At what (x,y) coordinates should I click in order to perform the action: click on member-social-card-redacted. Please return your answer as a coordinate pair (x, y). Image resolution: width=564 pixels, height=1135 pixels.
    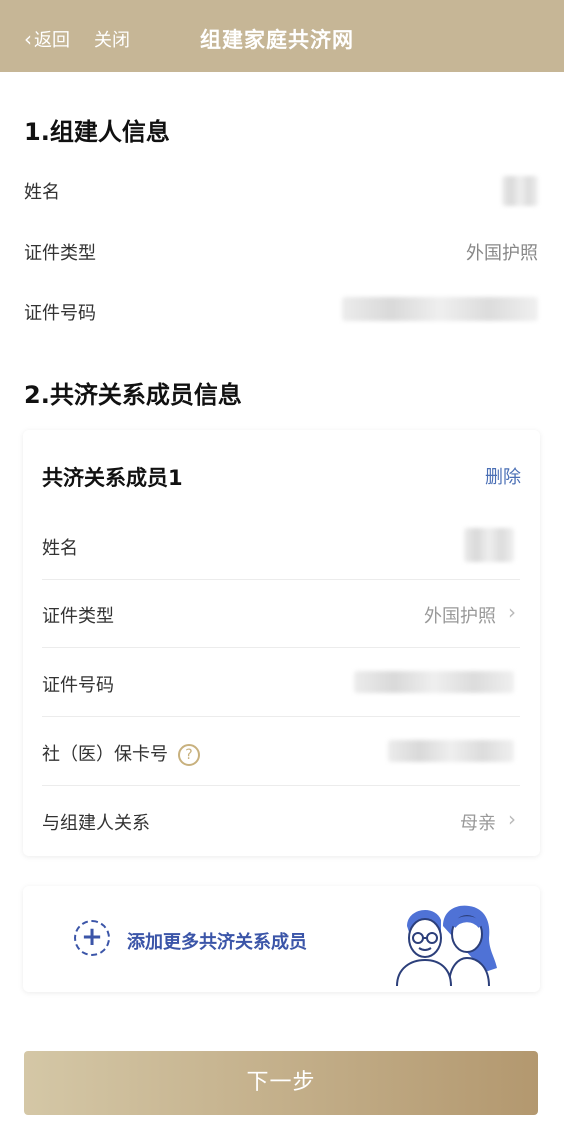
    Looking at the image, I should click on (451, 751).